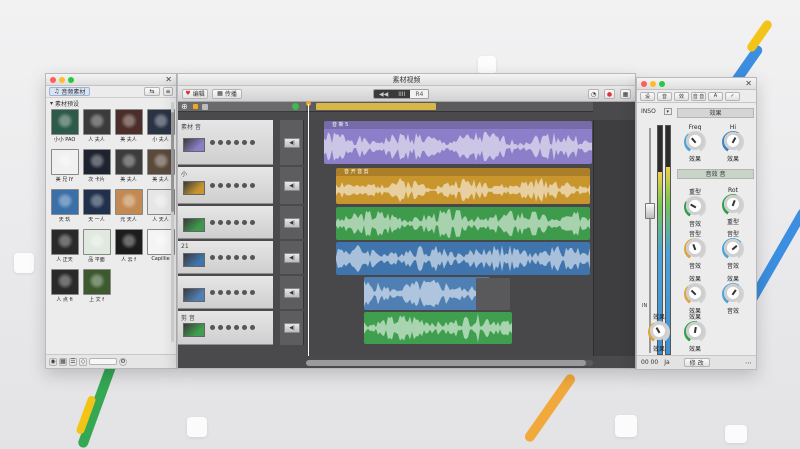 The image size is (800, 449). Describe the element at coordinates (650, 211) in the screenshot. I see `volume-fader-knob` at that location.